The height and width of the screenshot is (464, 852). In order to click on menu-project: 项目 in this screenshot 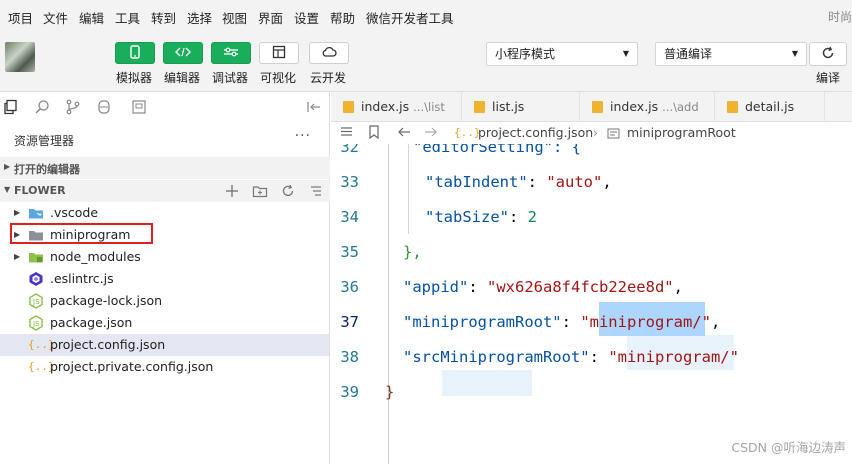, I will do `click(20, 17)`.